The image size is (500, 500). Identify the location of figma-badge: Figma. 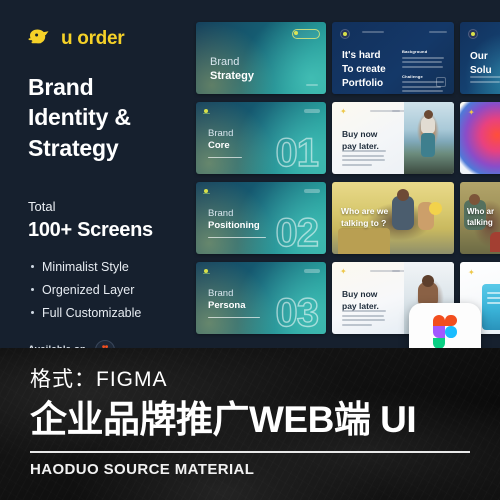
(445, 325).